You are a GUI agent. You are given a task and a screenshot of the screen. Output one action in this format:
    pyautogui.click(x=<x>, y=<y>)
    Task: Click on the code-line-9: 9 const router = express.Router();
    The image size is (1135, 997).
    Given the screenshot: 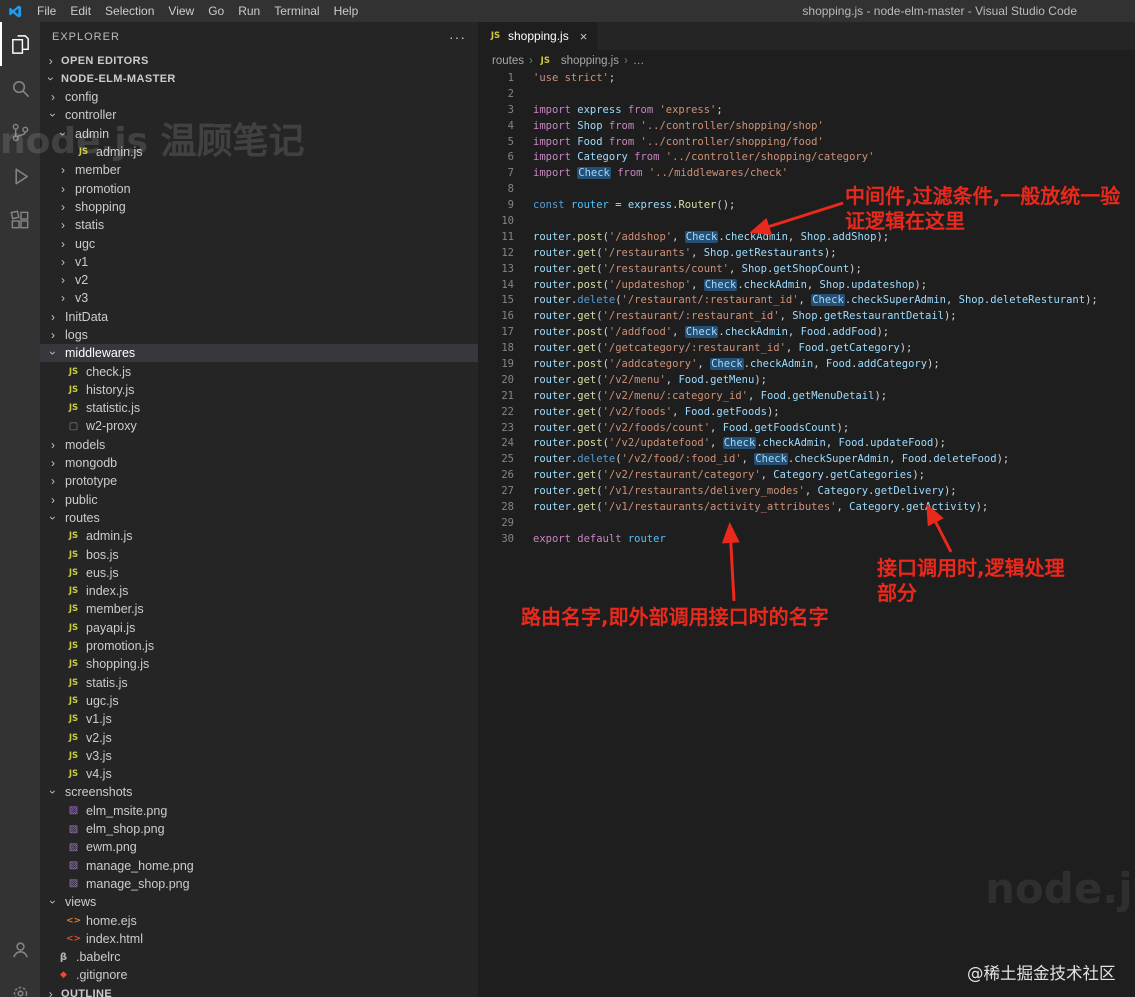 What is the action you would take?
    pyautogui.click(x=806, y=206)
    